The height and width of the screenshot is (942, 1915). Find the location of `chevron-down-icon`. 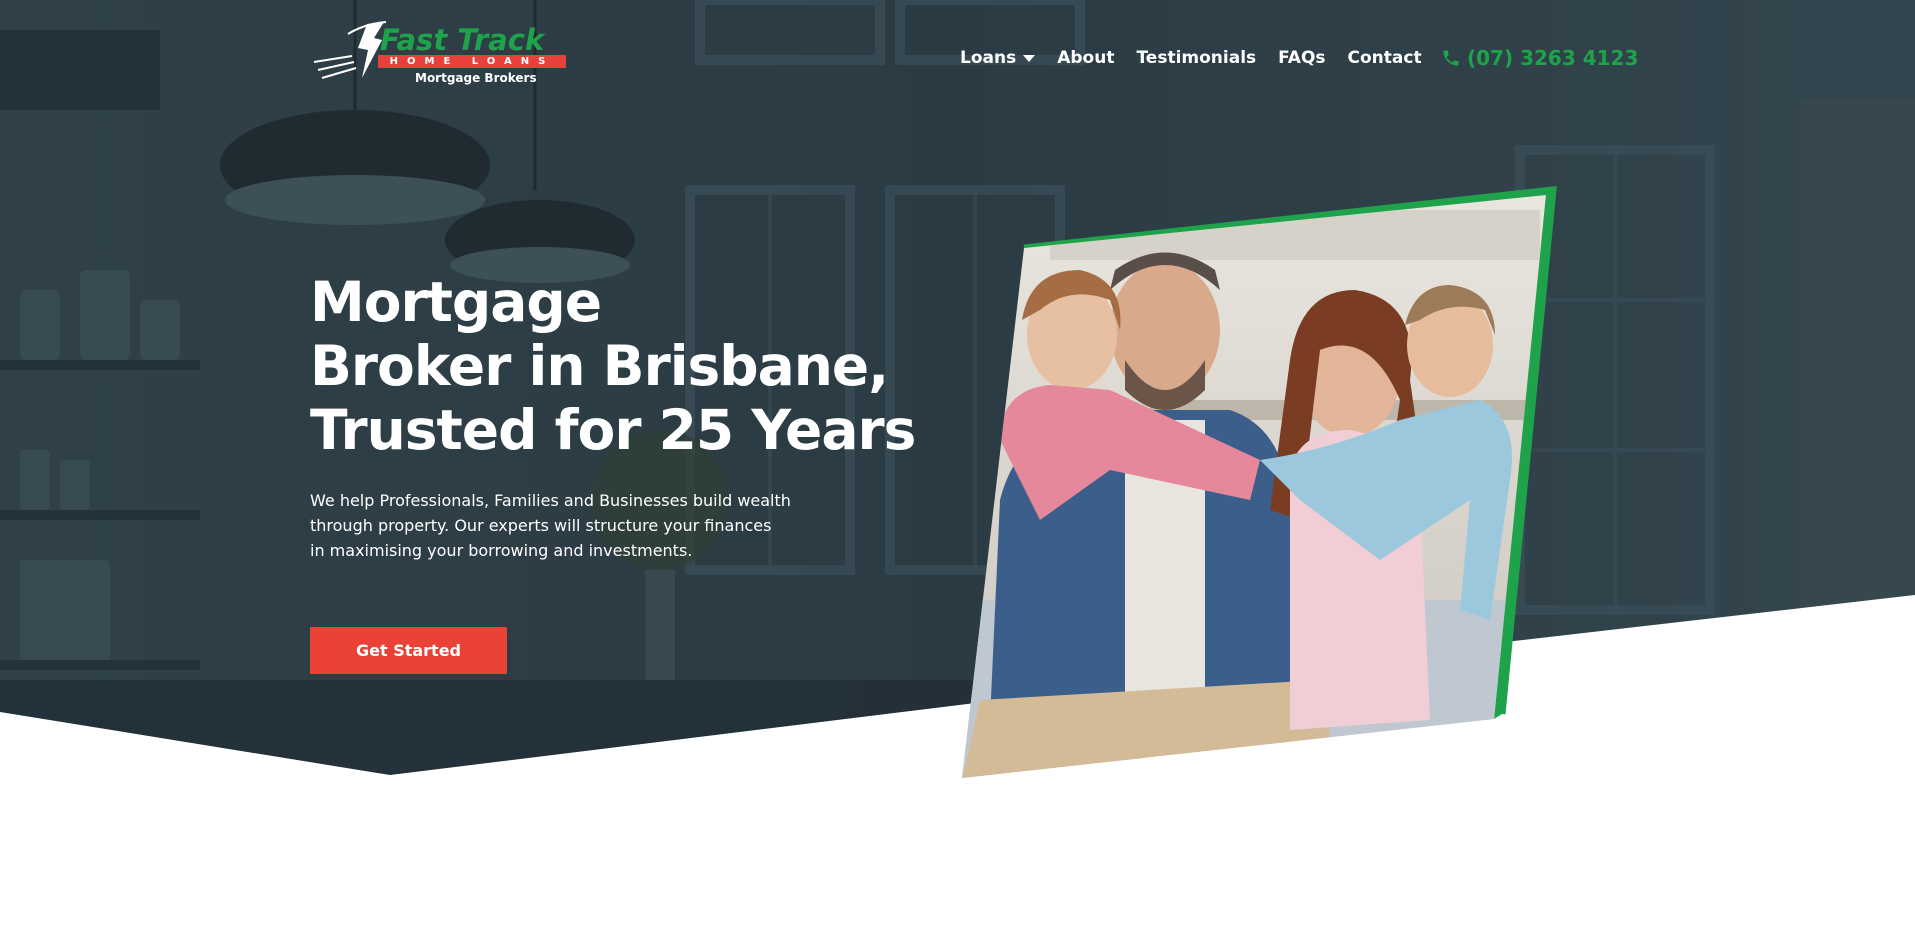

chevron-down-icon is located at coordinates (1029, 58).